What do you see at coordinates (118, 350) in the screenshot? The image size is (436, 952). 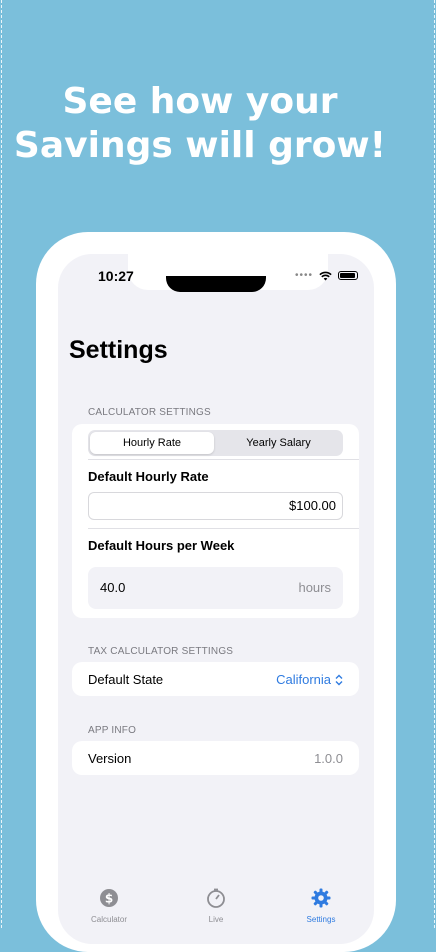 I see `page-title: Settings` at bounding box center [118, 350].